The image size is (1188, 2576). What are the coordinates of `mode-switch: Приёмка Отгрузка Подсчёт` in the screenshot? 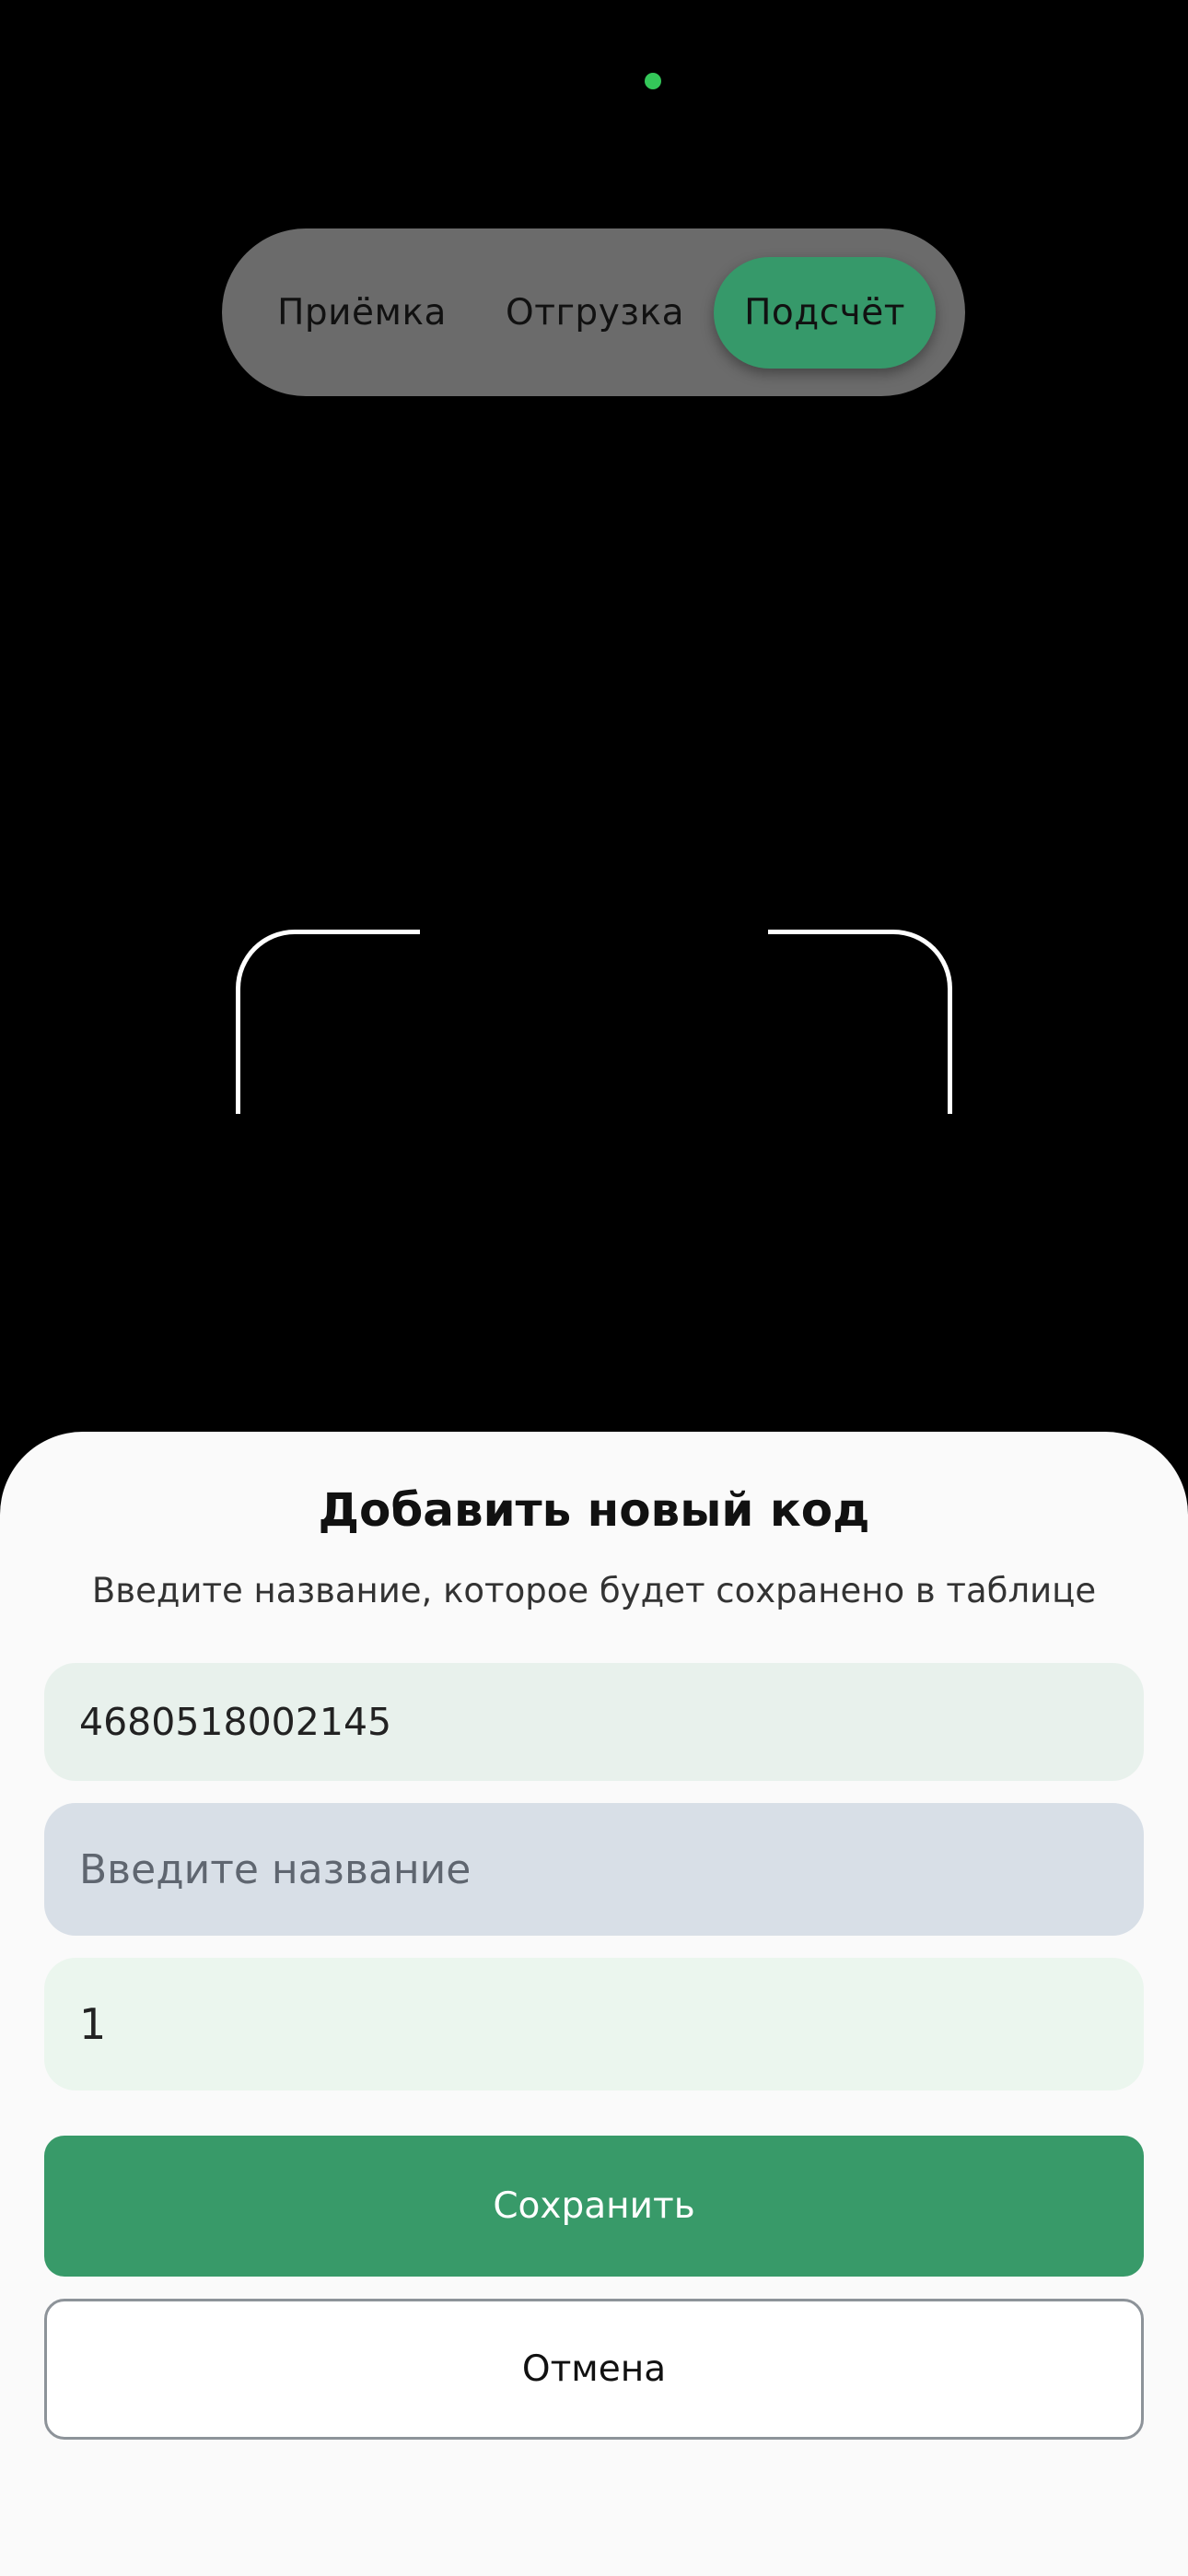 It's located at (593, 312).